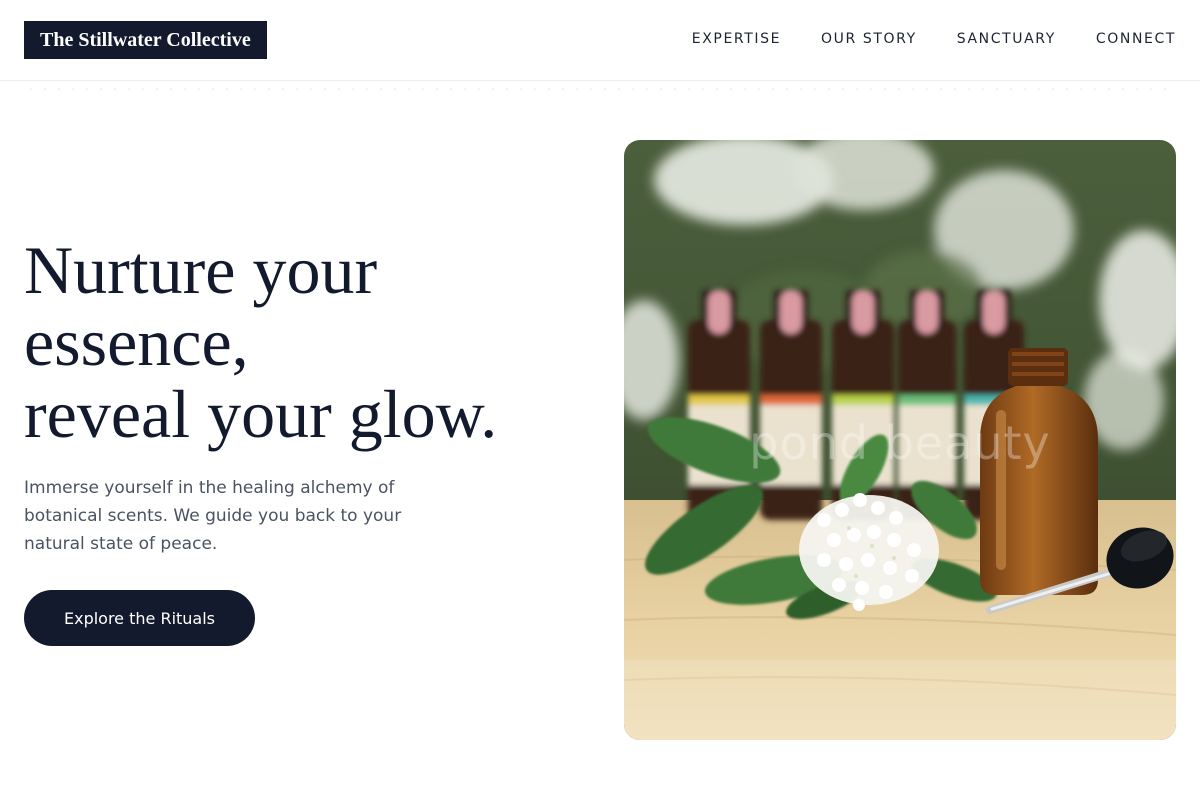  I want to click on nav-link-our-story: OUR STORY, so click(869, 39).